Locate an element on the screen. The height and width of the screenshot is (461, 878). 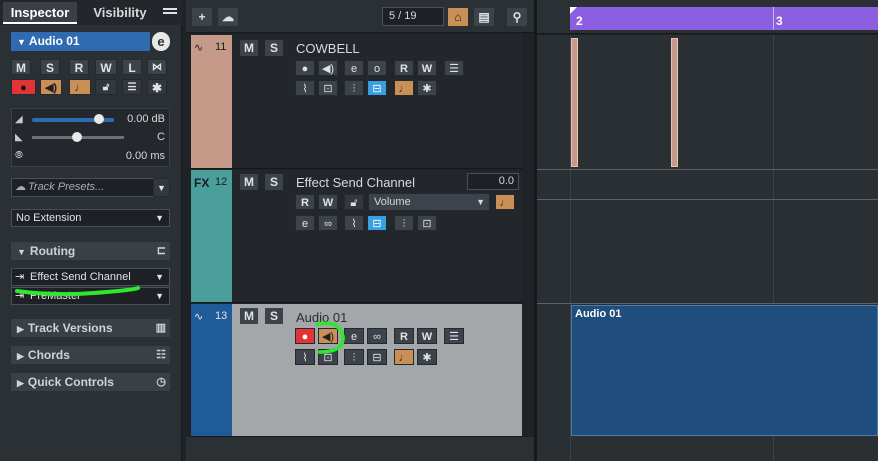
automation-parameter-select: Volume ▼ is located at coordinates (429, 202).